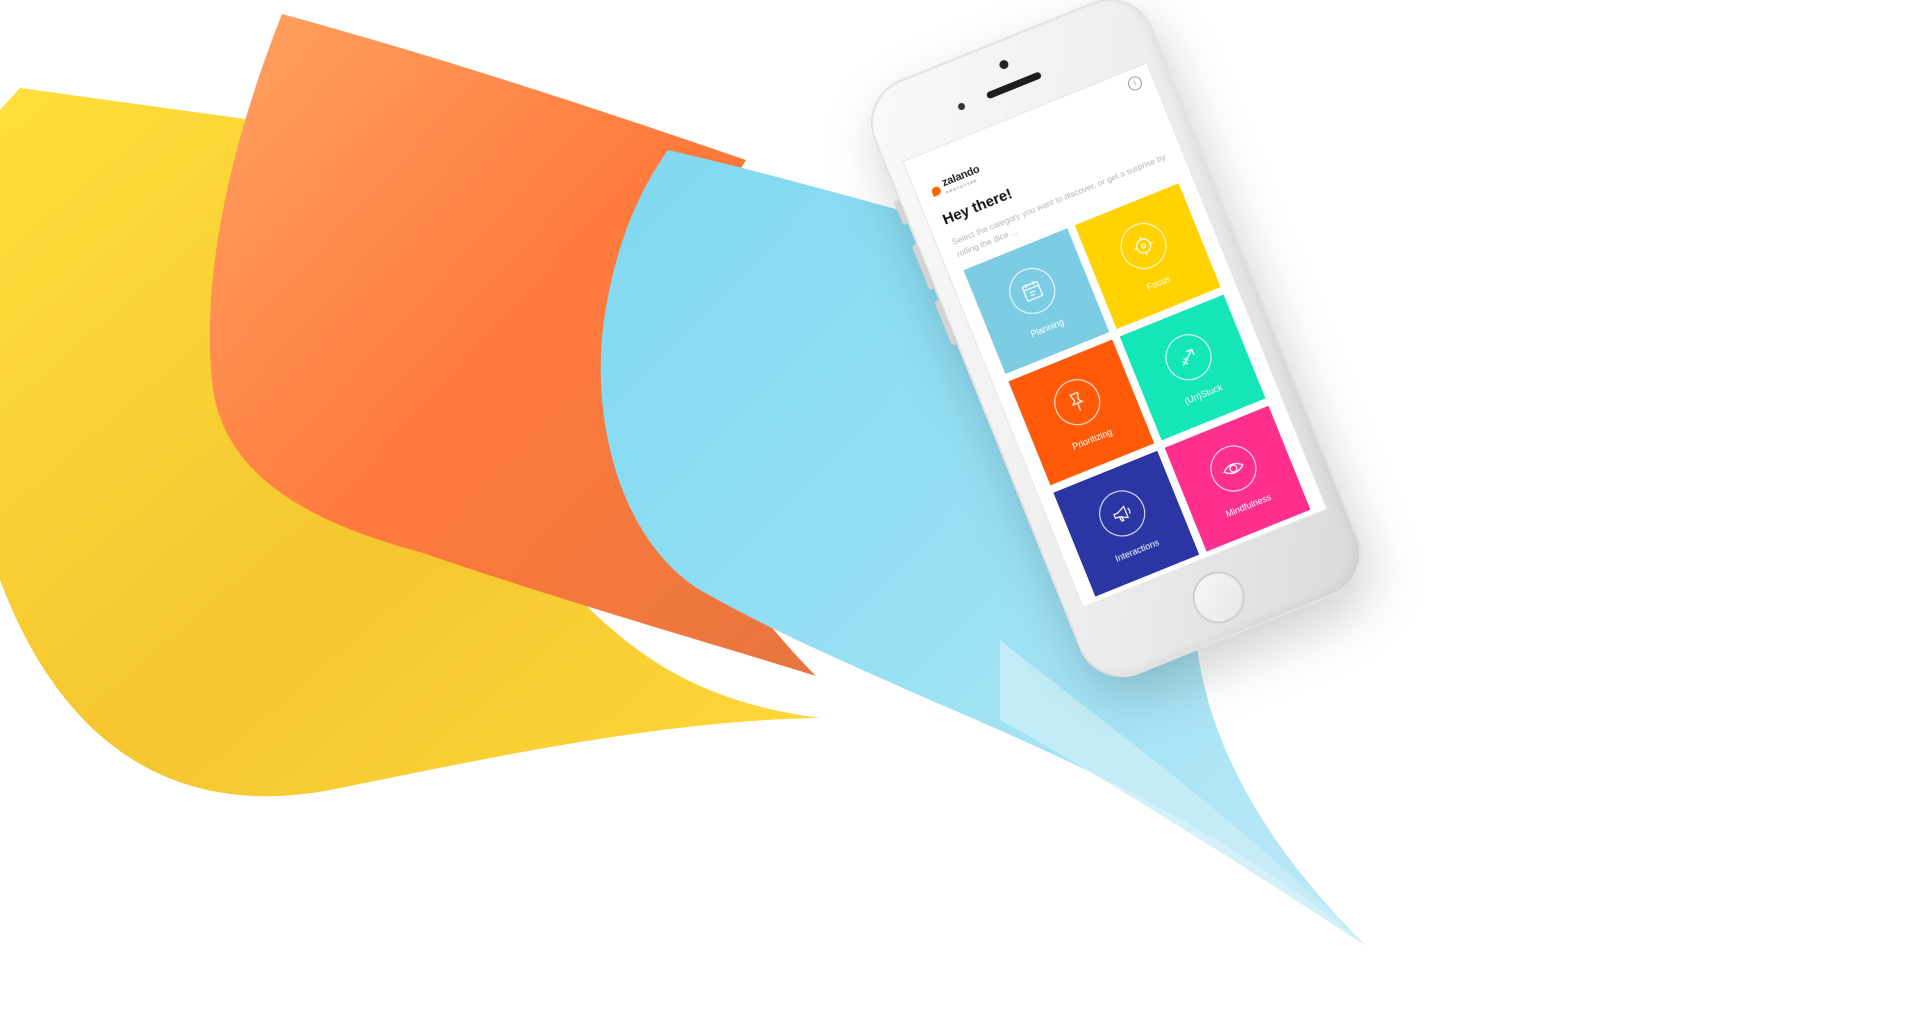 Image resolution: width=1920 pixels, height=1024 pixels. I want to click on category-label: Focus, so click(1158, 283).